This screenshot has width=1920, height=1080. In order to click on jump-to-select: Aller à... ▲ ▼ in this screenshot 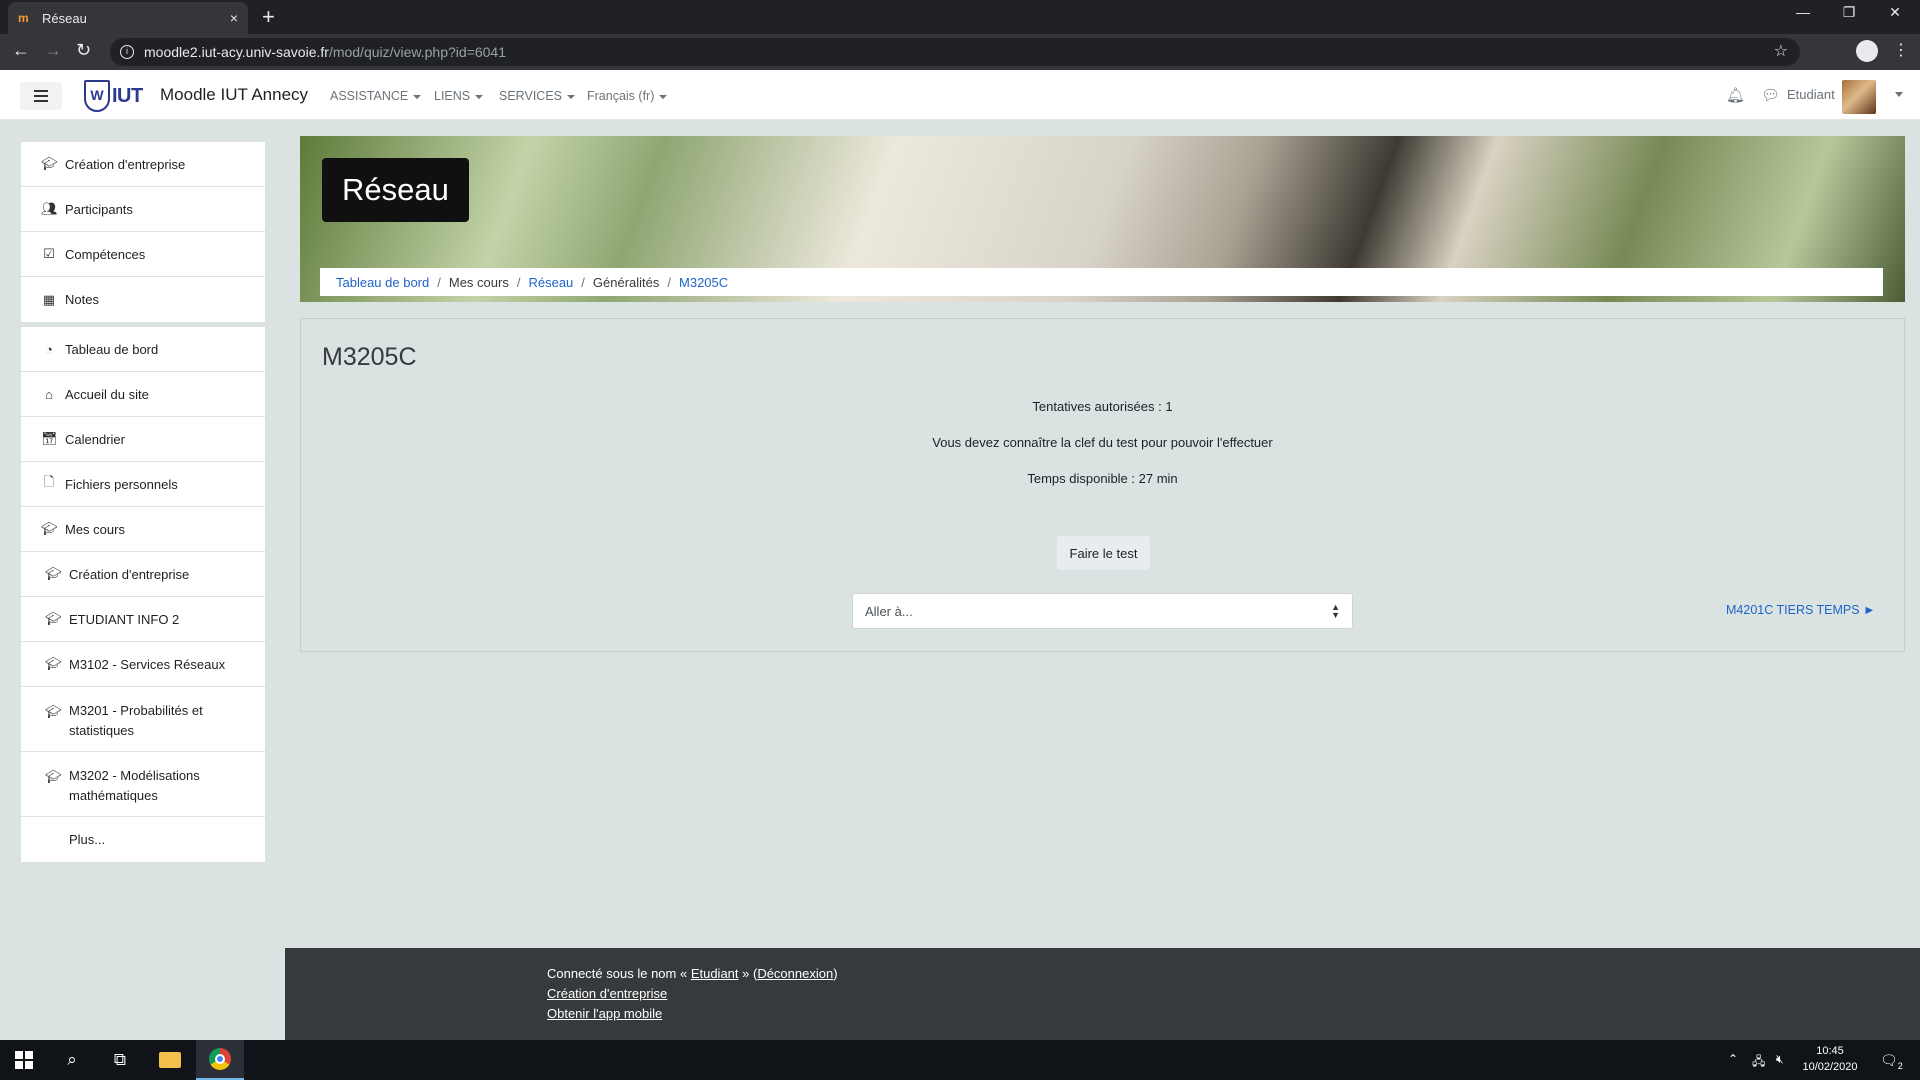, I will do `click(1102, 611)`.